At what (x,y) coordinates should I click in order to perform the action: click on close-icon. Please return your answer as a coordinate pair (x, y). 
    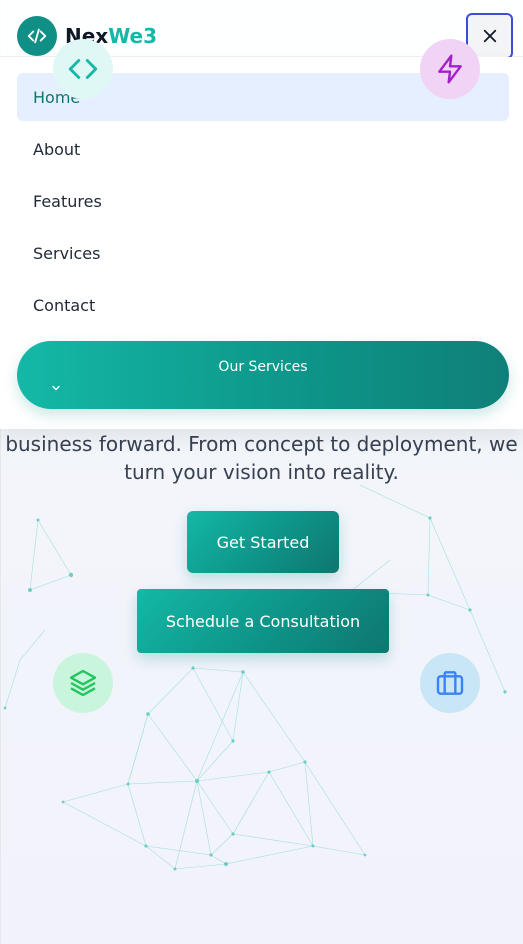
    Looking at the image, I should click on (489, 36).